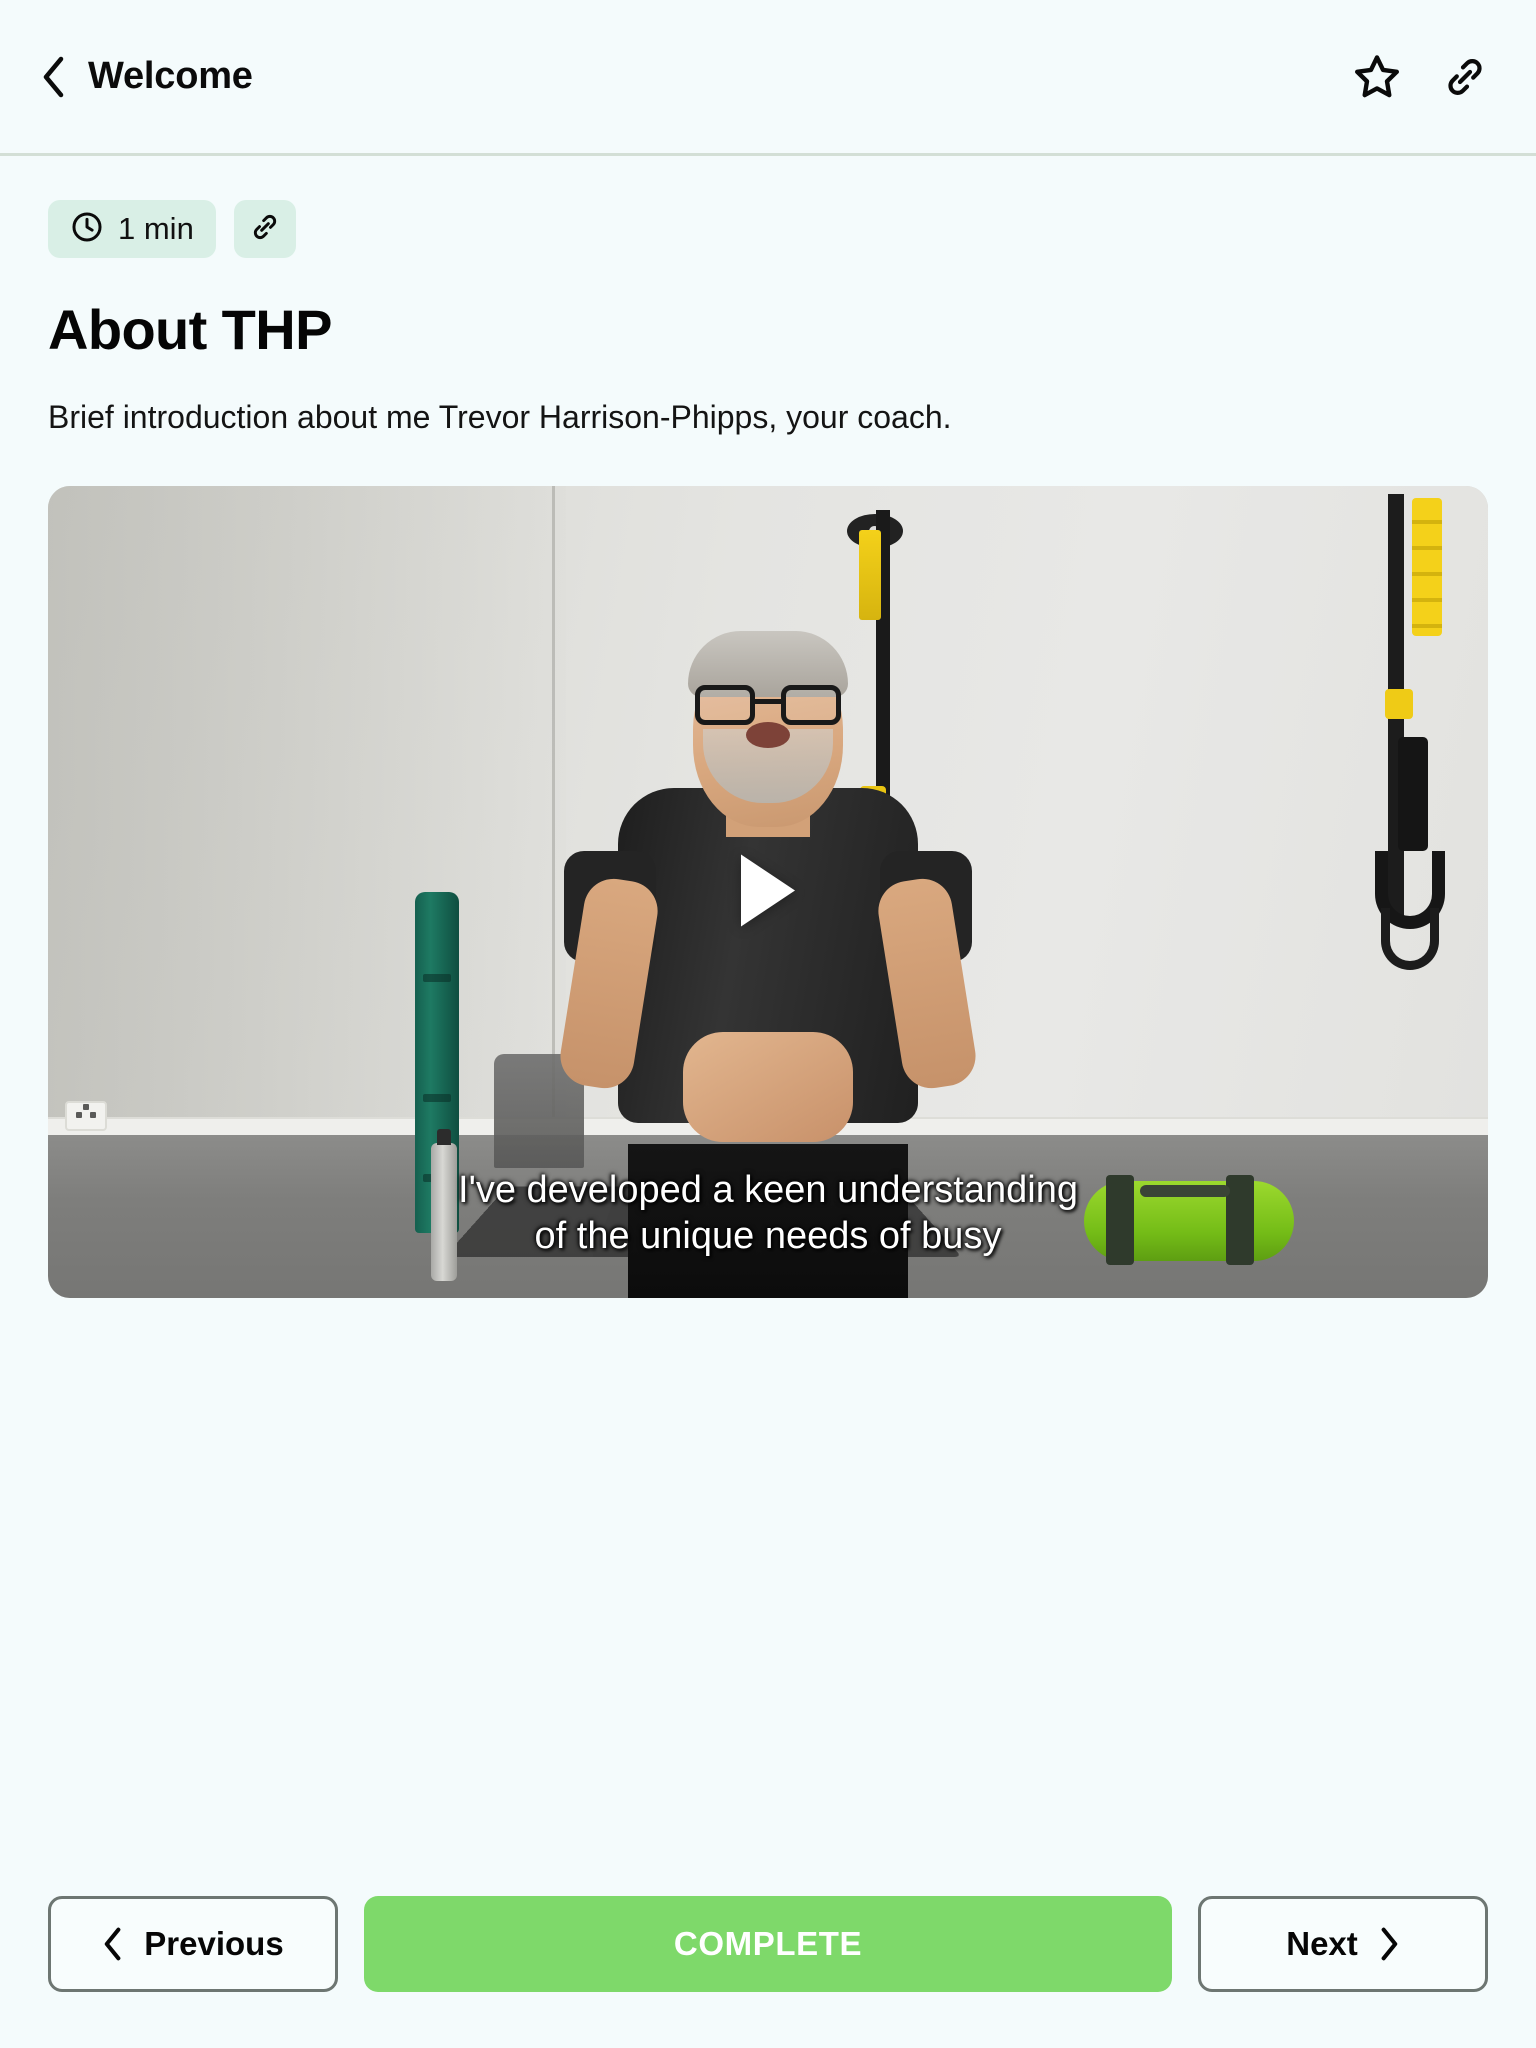 The width and height of the screenshot is (1536, 2048). What do you see at coordinates (768, 702) in the screenshot?
I see `glasses-bridge` at bounding box center [768, 702].